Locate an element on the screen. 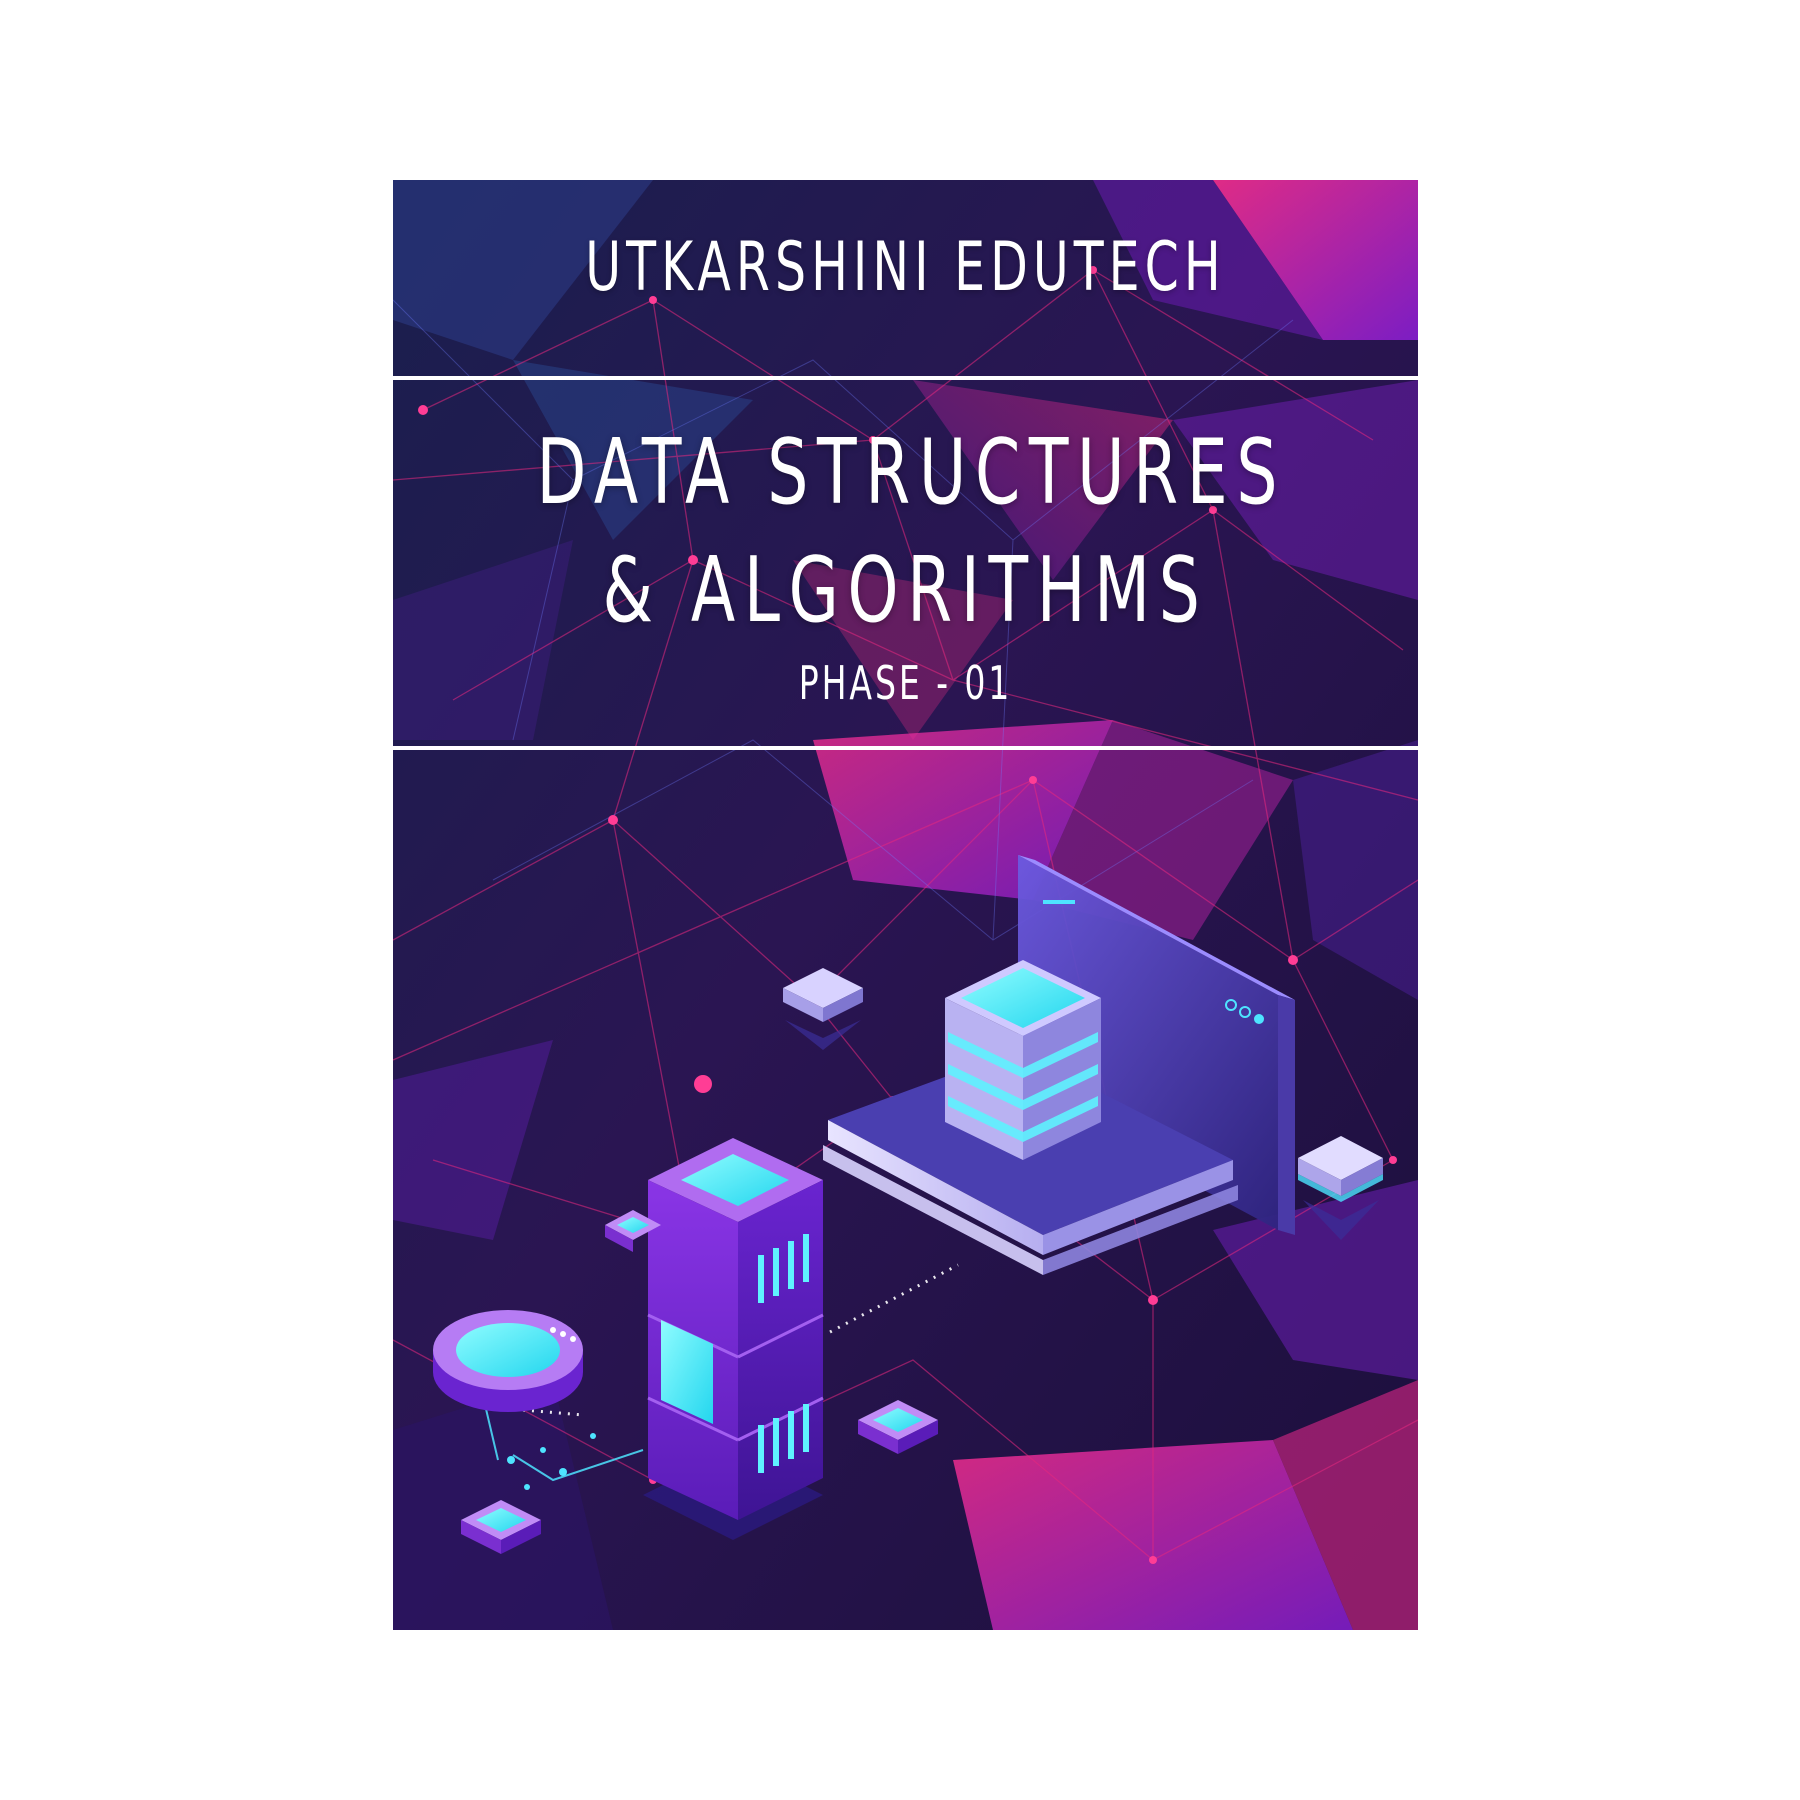 The width and height of the screenshot is (1800, 1800). bottom-divider is located at coordinates (905, 748).